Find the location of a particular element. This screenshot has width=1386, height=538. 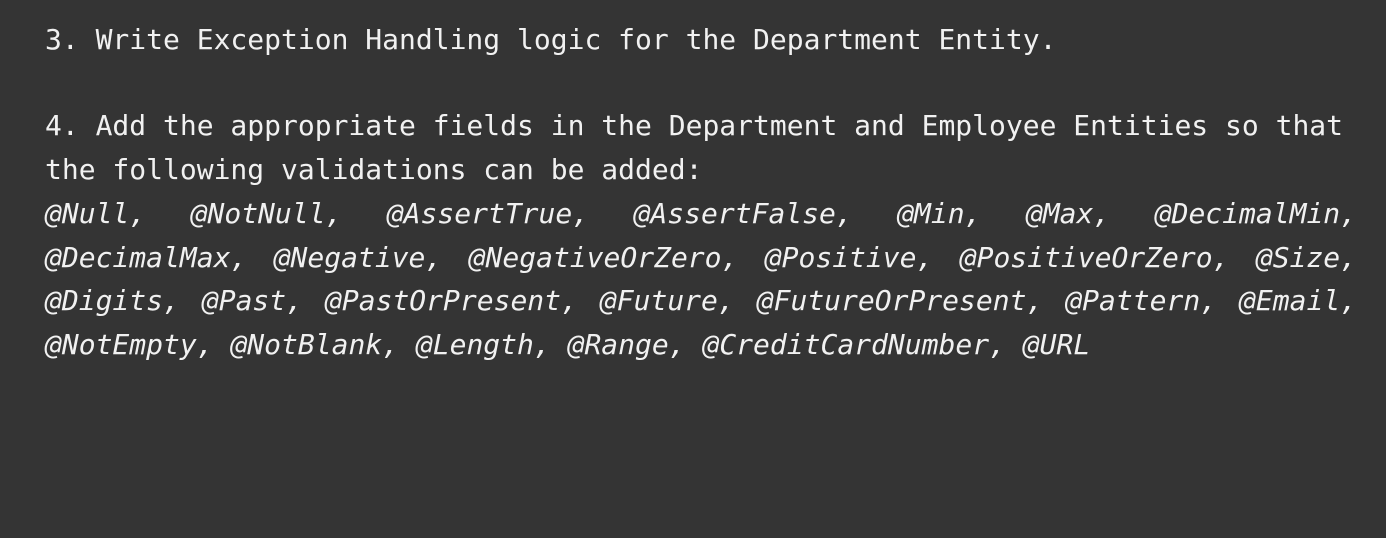

annotation-positive-or-zero: @PositiveOrZero, is located at coordinates (1094, 257).